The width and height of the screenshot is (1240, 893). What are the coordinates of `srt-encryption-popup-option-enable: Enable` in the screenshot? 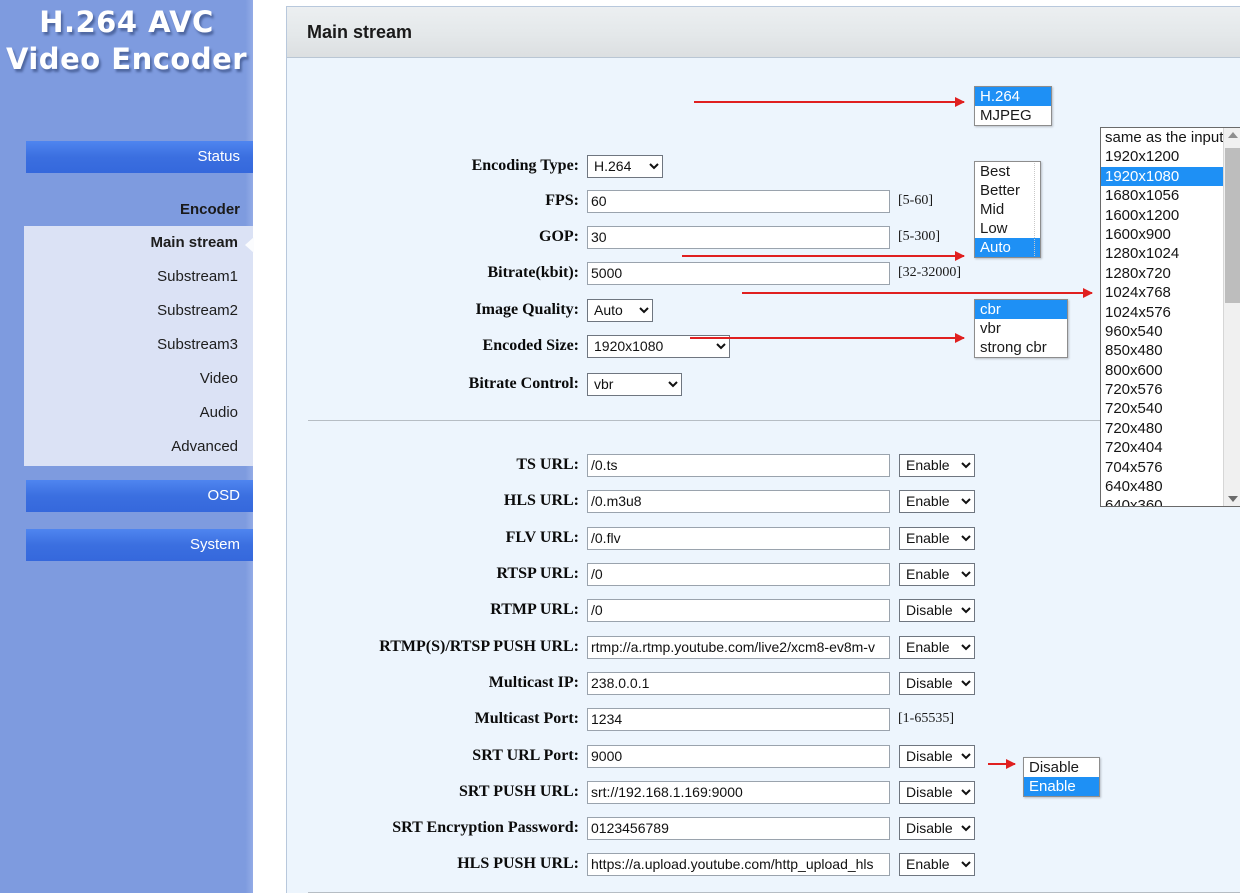 It's located at (1061, 786).